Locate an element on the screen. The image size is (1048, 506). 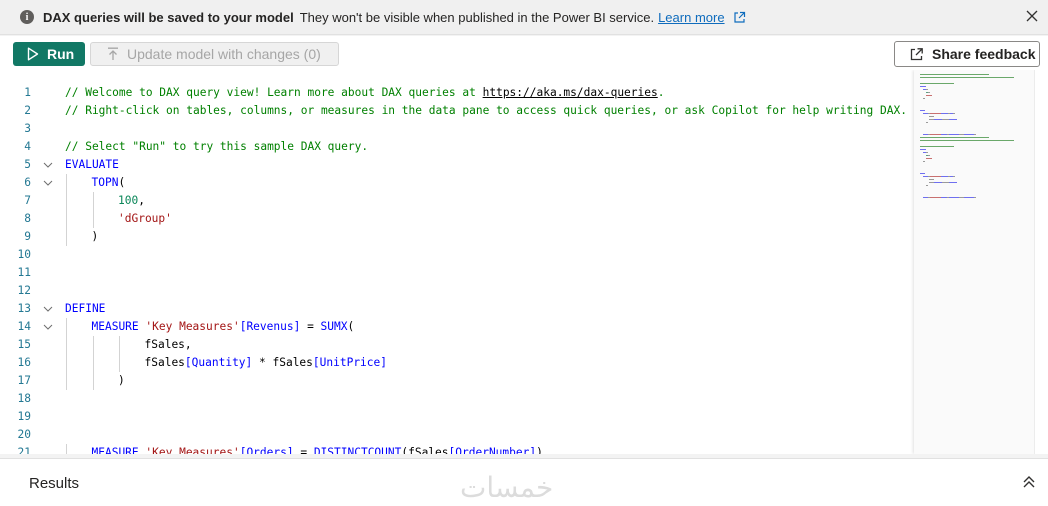
code-line: 15 fSales, is located at coordinates (455, 345).